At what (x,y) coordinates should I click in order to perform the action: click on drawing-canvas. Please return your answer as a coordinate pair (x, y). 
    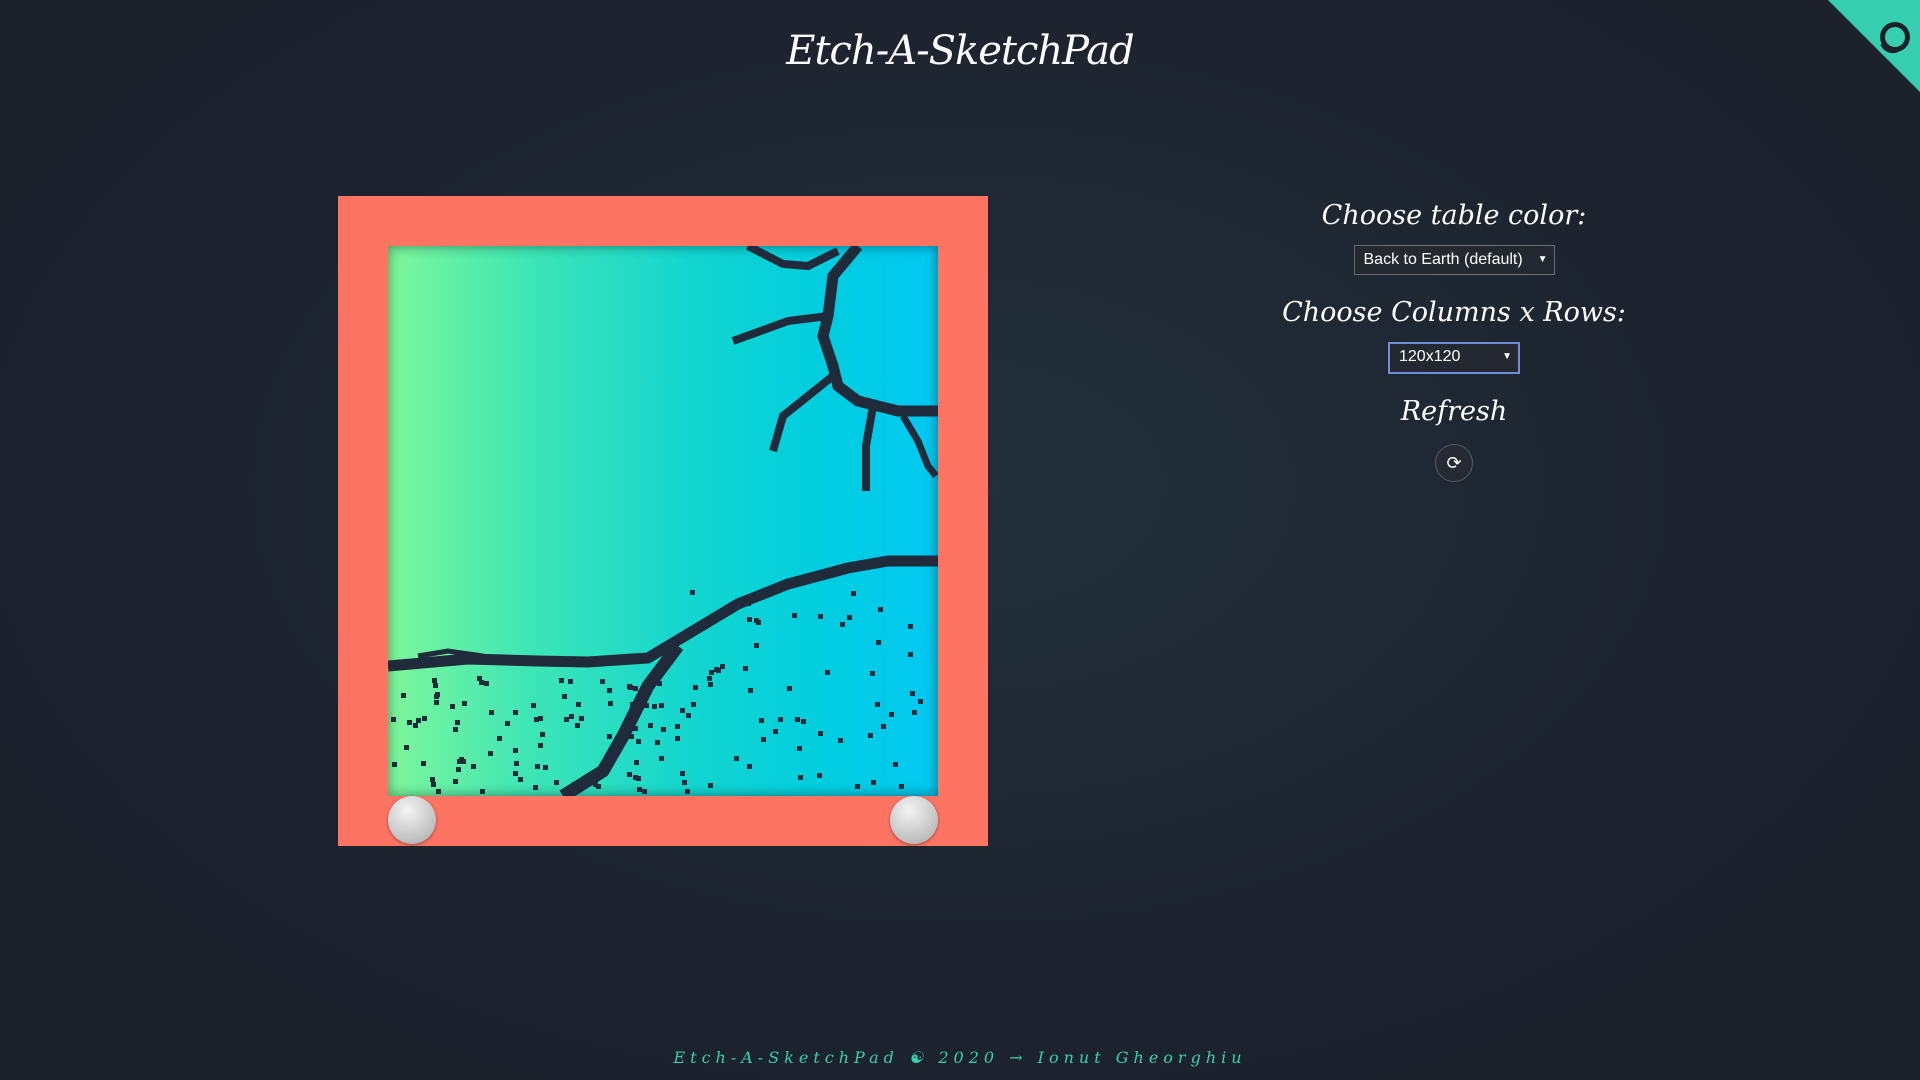
    Looking at the image, I should click on (663, 521).